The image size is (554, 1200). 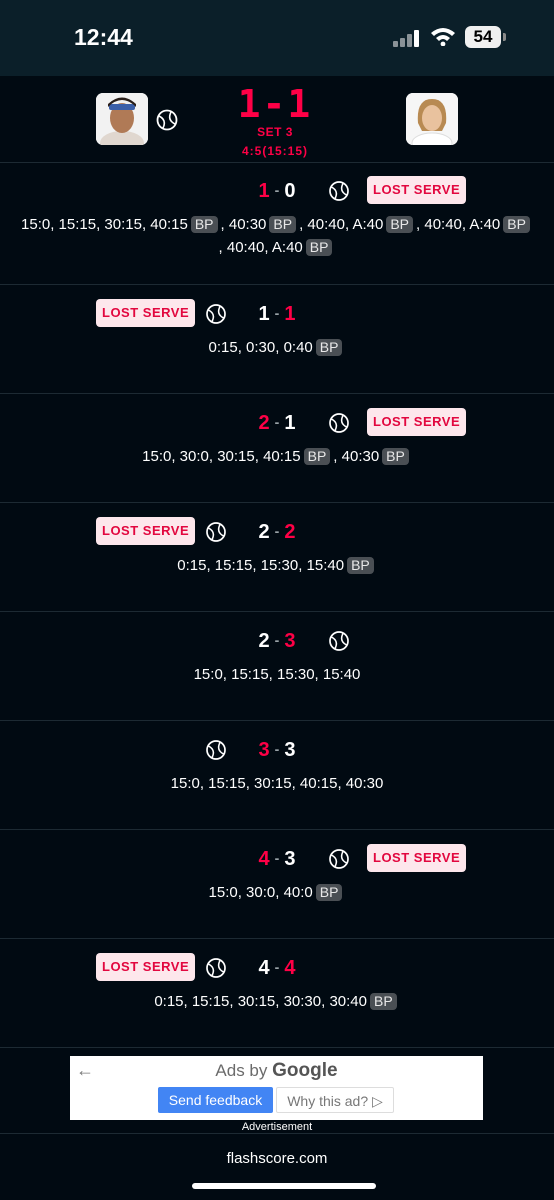 I want to click on game-score-line: 1-0 LOST SERVE, so click(x=277, y=191).